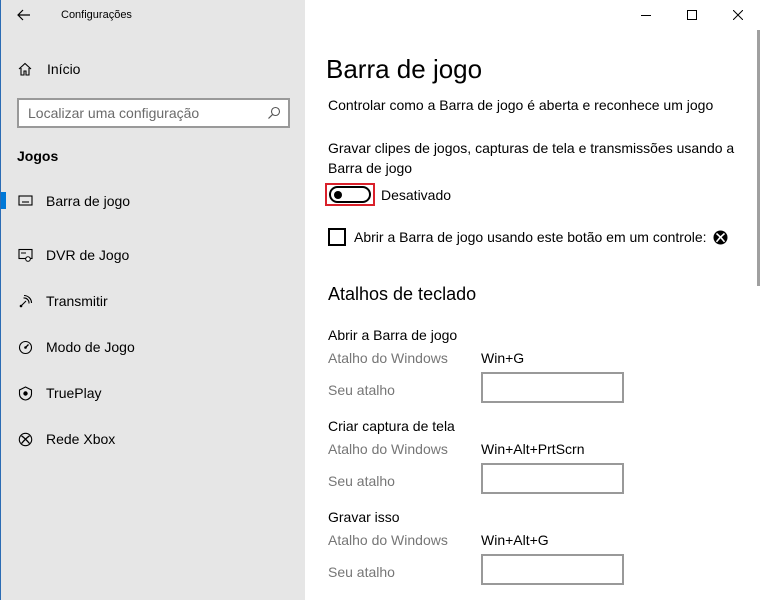 This screenshot has width=761, height=600. I want to click on search-input: Localizar uma configuração, so click(153, 113).